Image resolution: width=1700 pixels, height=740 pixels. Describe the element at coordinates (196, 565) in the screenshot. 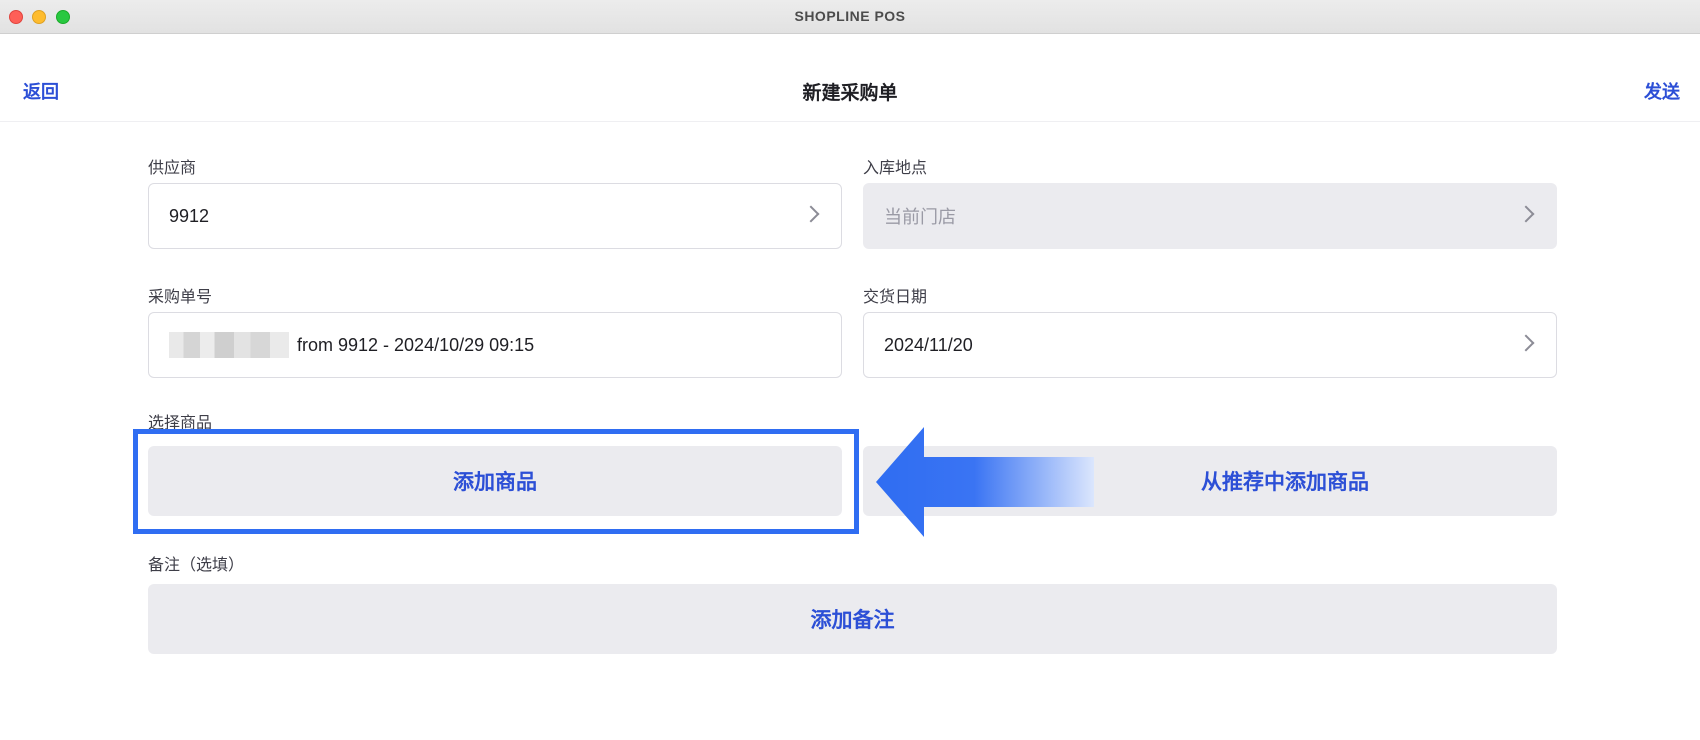

I see `notes-label: 备注（选填）` at that location.